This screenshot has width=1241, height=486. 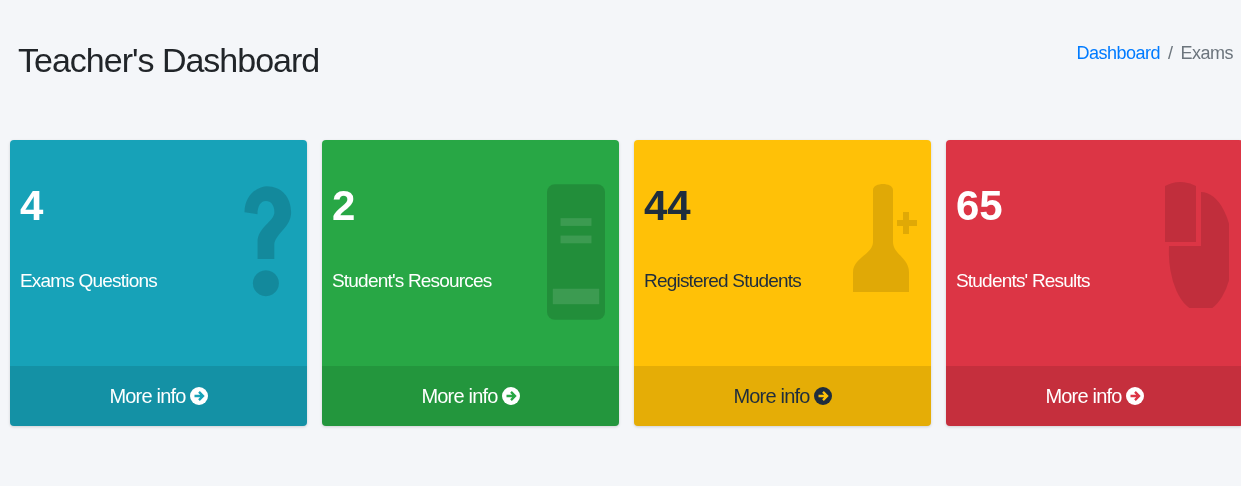 I want to click on stat-label: Exams Questions, so click(x=88, y=281).